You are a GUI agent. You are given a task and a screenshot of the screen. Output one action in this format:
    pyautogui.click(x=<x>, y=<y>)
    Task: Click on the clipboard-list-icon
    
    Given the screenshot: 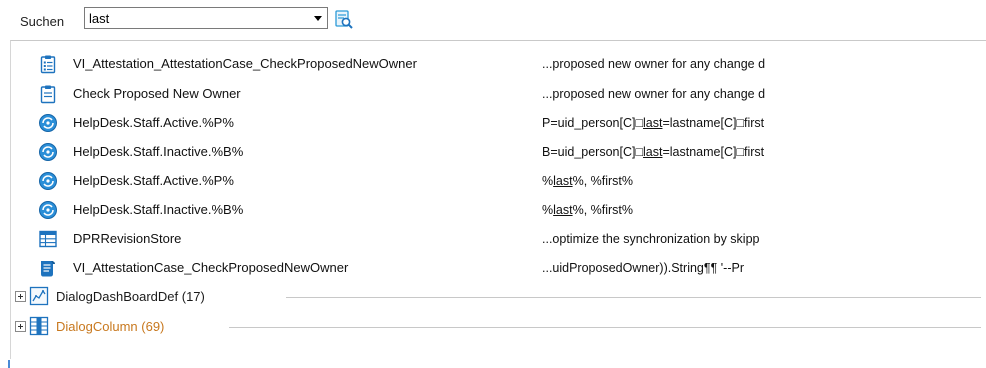 What is the action you would take?
    pyautogui.click(x=48, y=64)
    